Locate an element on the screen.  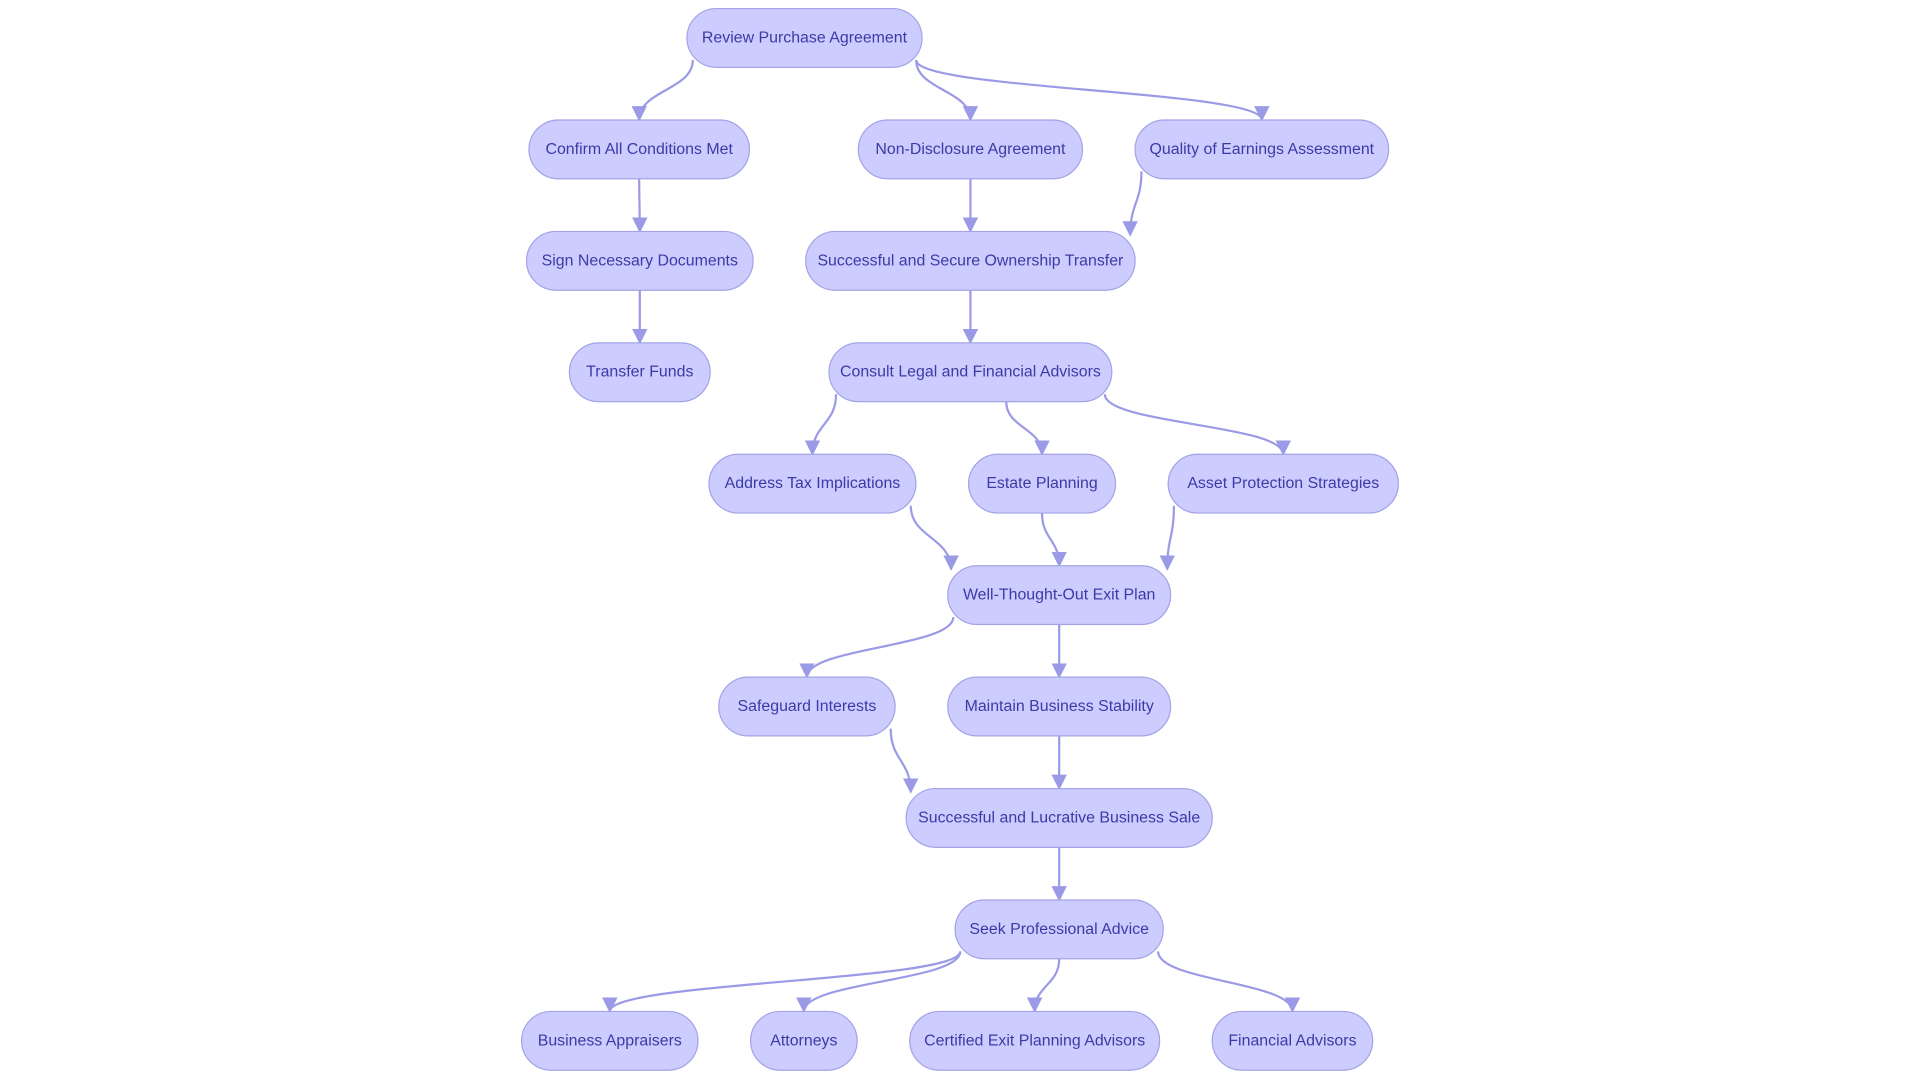
node-label: Quality of Earnings Assessment is located at coordinates (1262, 149).